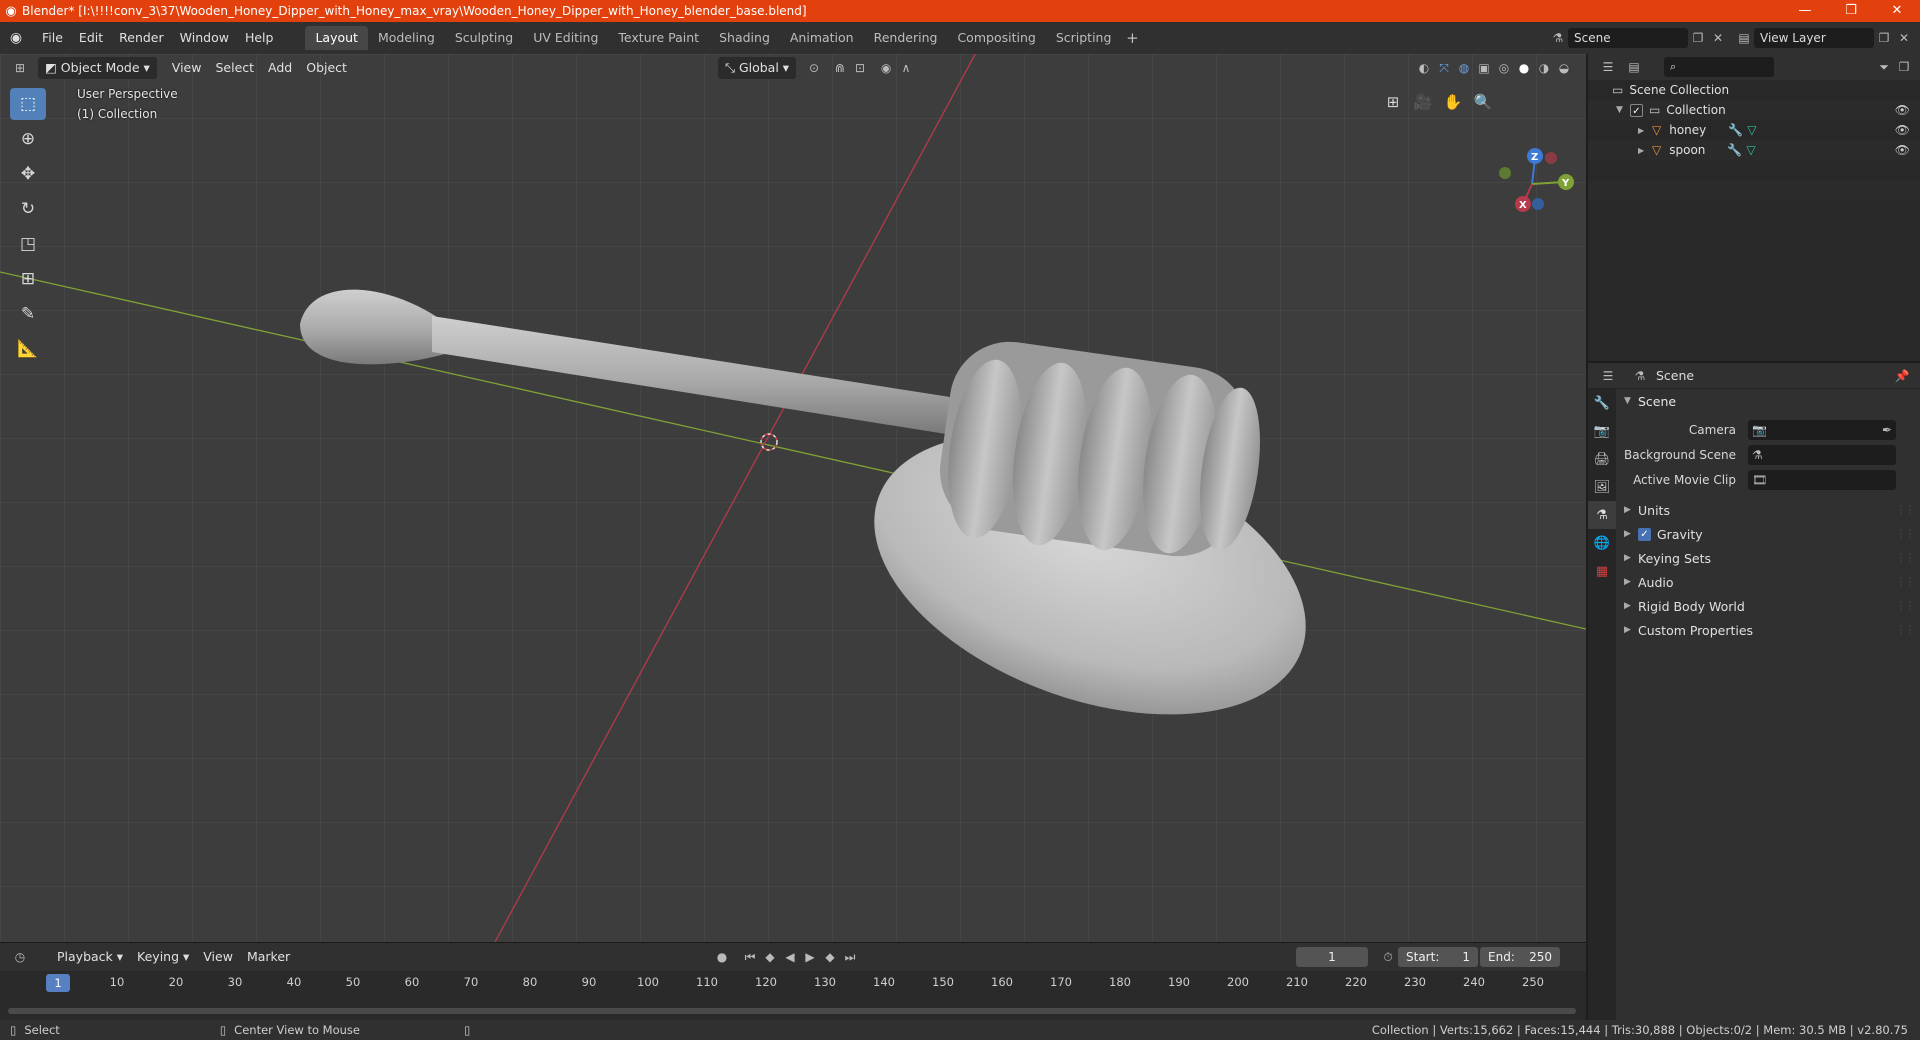  What do you see at coordinates (1505, 173) in the screenshot?
I see `gizmo-neg-y` at bounding box center [1505, 173].